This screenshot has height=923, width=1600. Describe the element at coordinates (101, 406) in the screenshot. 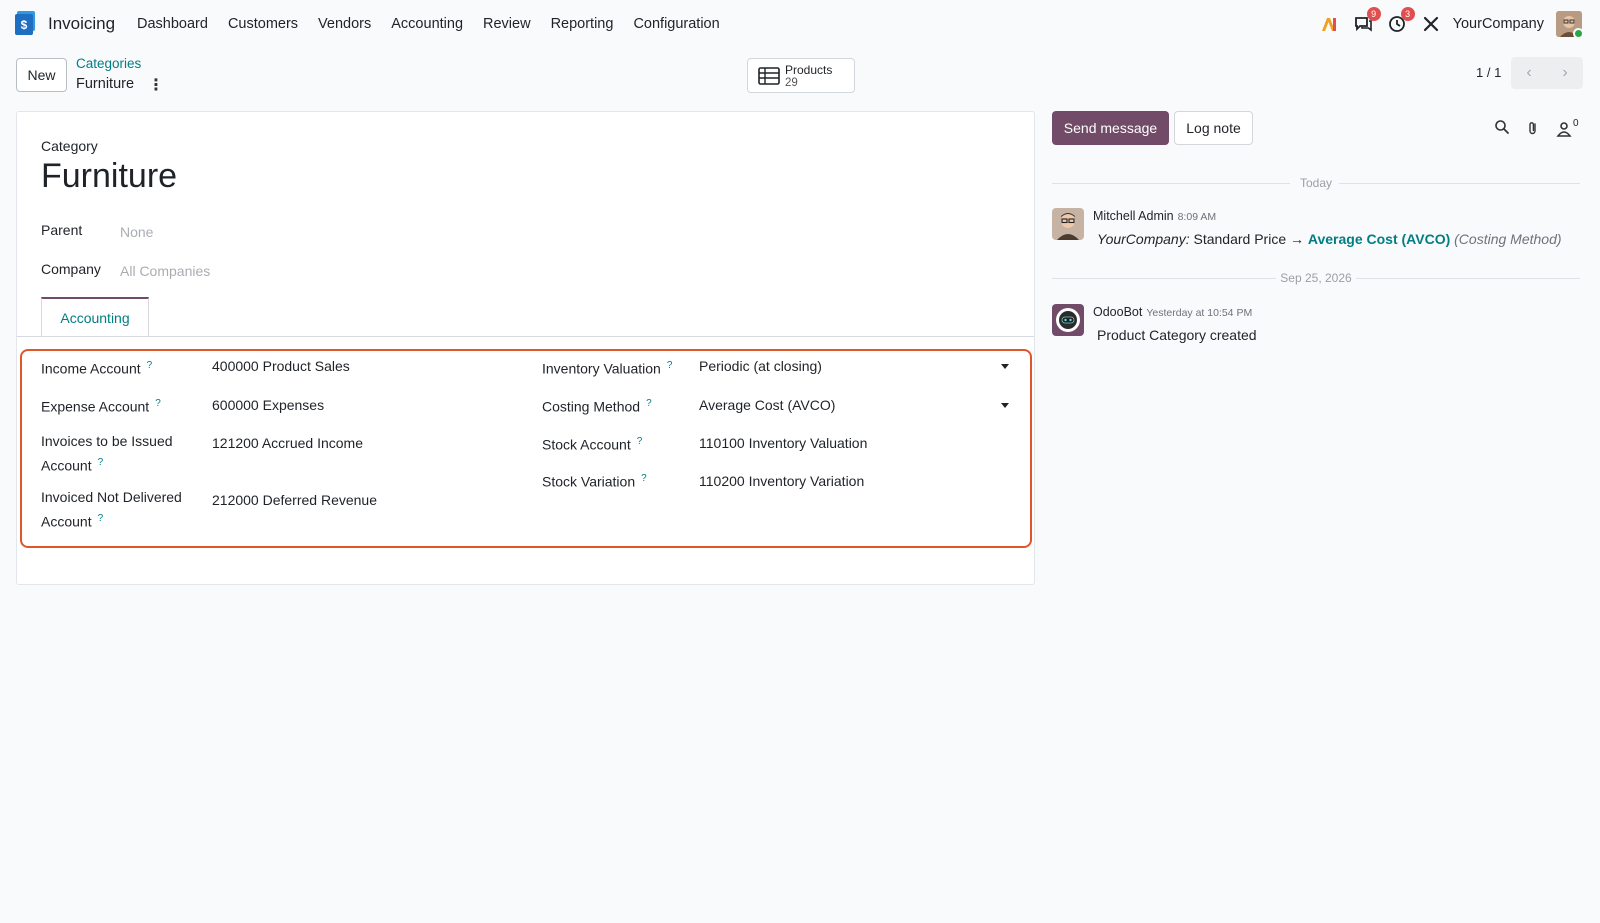

I see `expense-account-label: Expense Account?` at that location.